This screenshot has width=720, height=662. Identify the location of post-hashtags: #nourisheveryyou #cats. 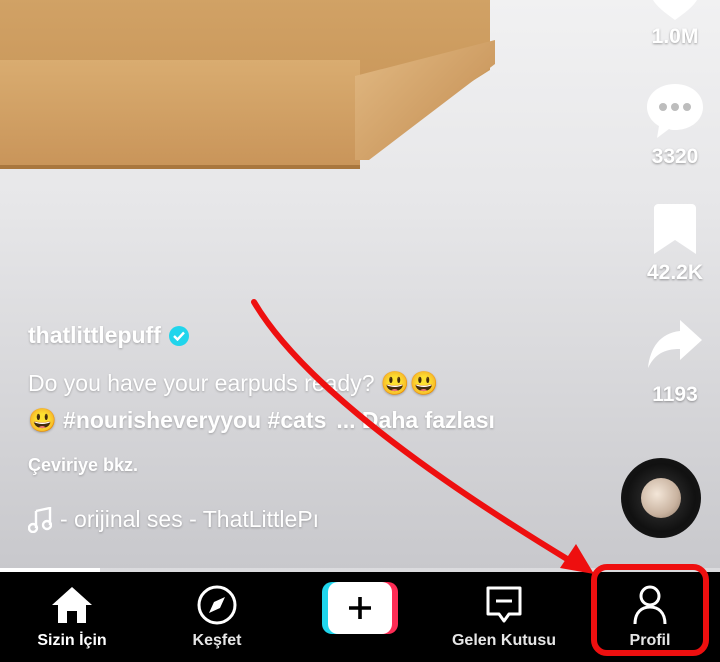
(194, 420).